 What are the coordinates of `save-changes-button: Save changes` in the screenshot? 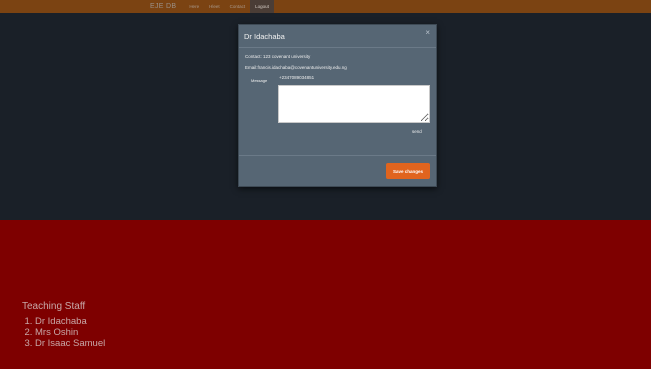 It's located at (408, 171).